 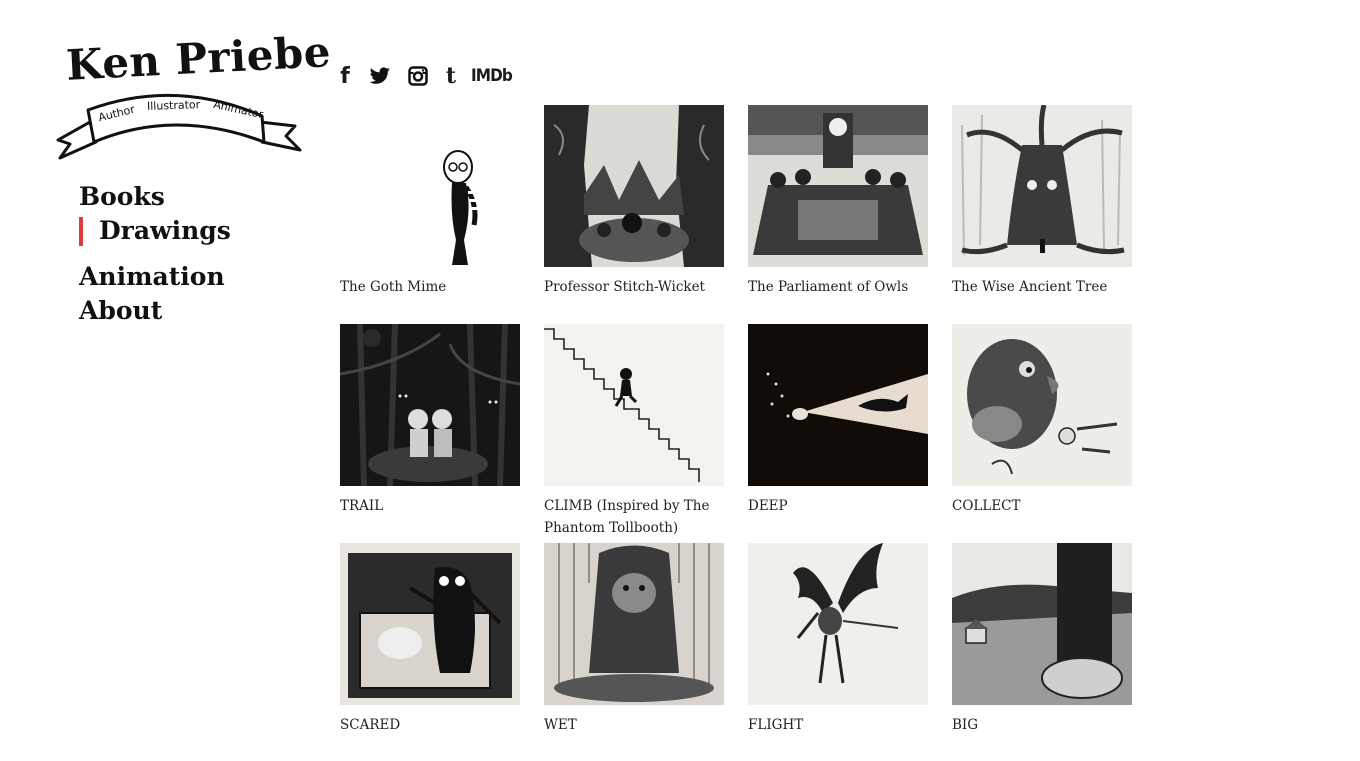 I want to click on instagram-icon, so click(x=418, y=76).